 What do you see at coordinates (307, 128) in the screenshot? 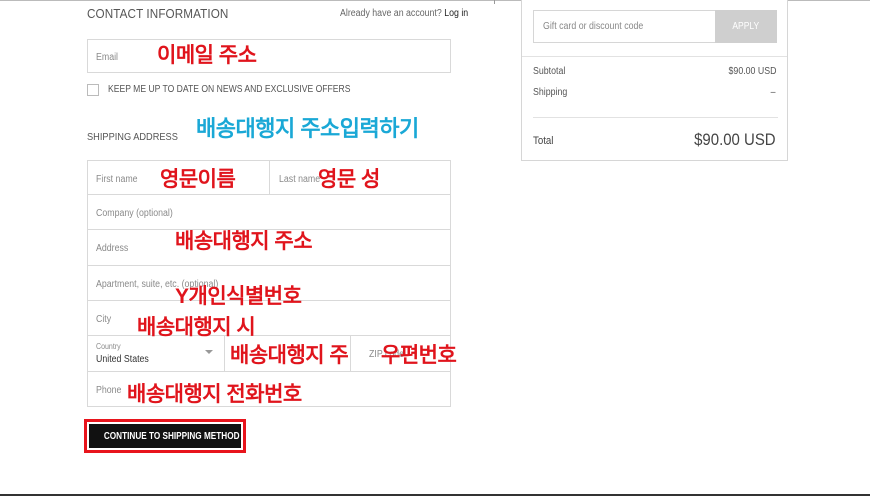
I see `annotation-shipping-title: 배송대행지 주소입력하기` at bounding box center [307, 128].